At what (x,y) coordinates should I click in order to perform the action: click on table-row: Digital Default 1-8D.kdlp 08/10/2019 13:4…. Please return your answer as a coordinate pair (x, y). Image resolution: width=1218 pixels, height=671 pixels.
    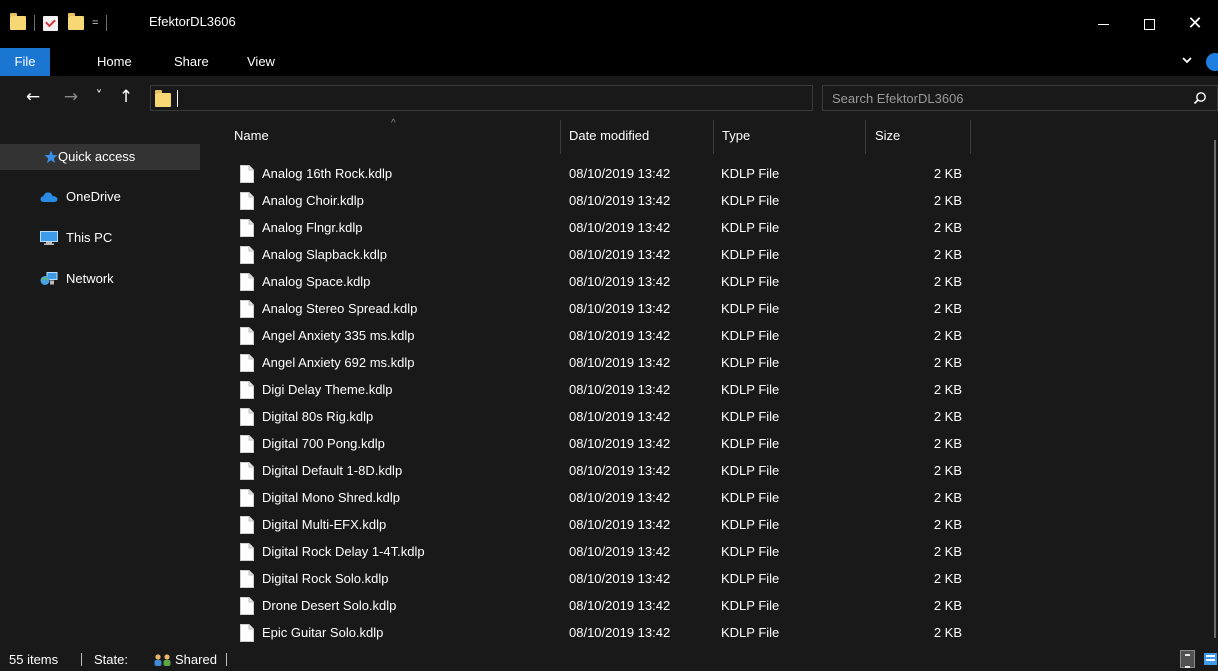
    Looking at the image, I should click on (711, 471).